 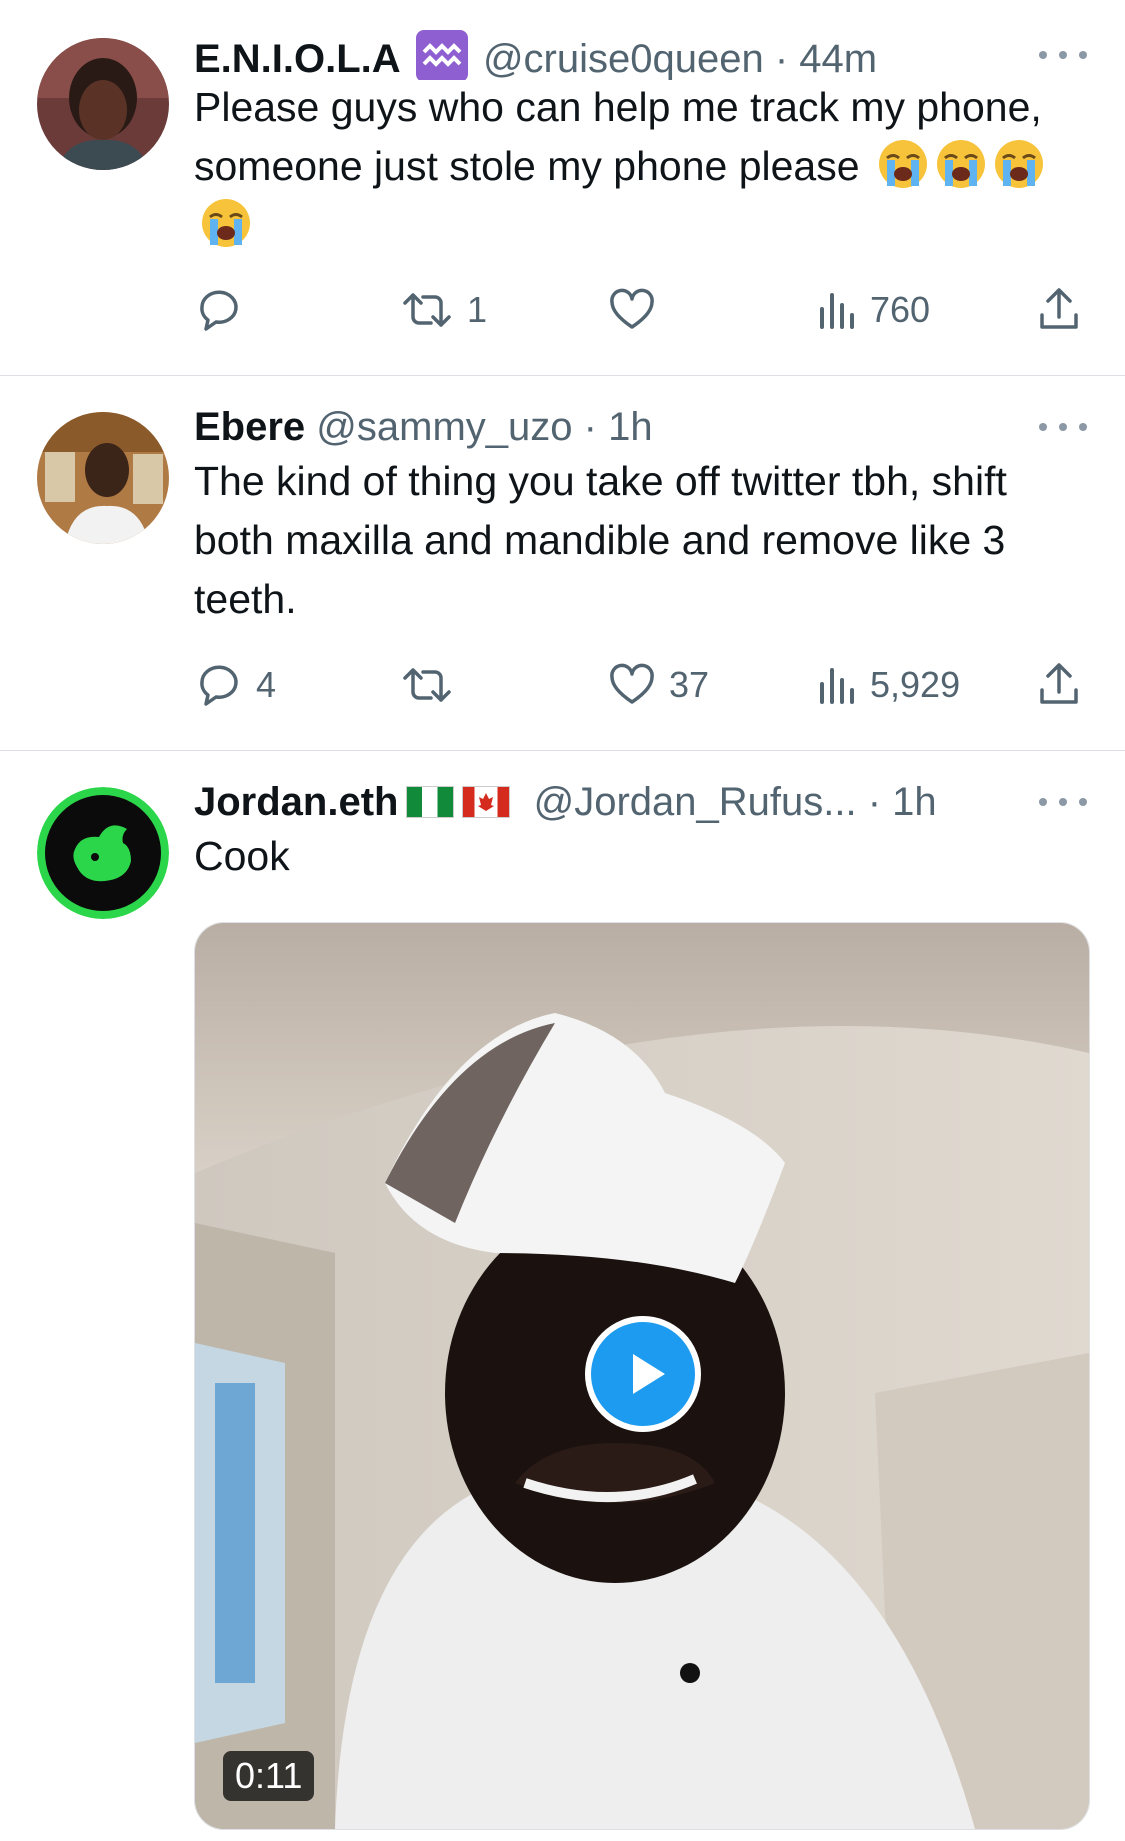 What do you see at coordinates (915, 684) in the screenshot?
I see `views-count: 5,929` at bounding box center [915, 684].